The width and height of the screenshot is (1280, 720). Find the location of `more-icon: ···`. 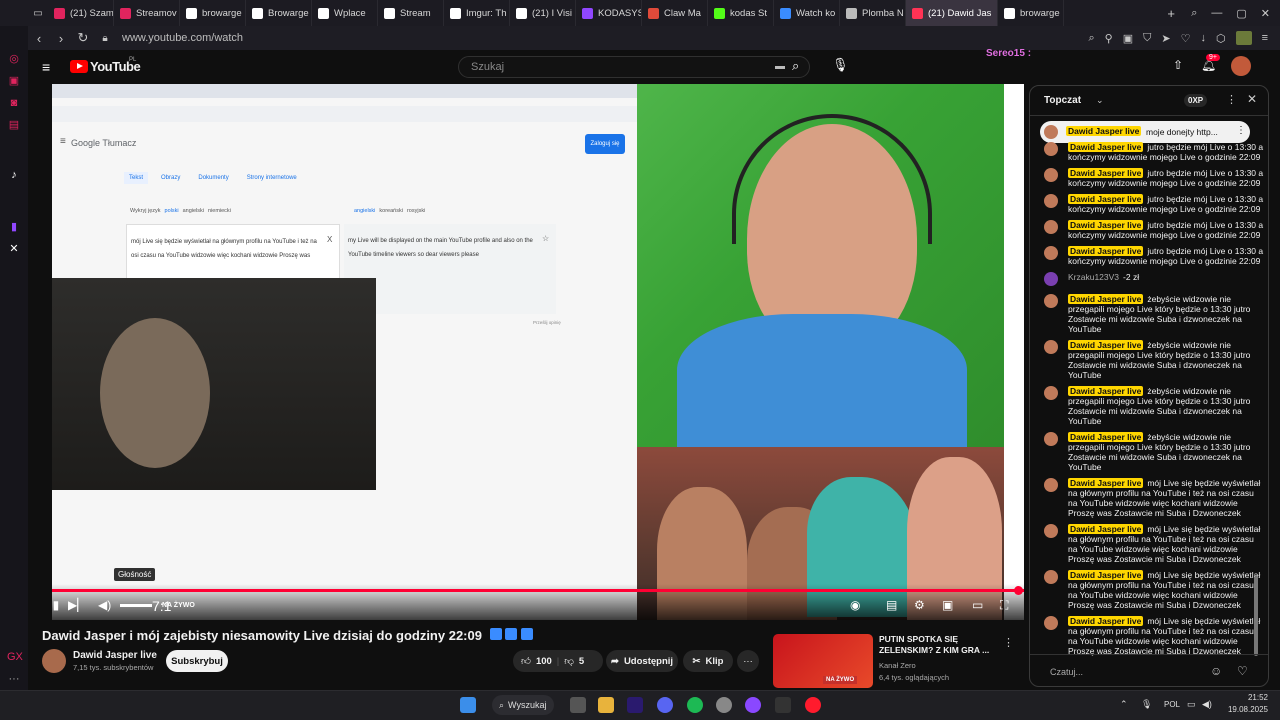

more-icon: ··· is located at coordinates (14, 679).